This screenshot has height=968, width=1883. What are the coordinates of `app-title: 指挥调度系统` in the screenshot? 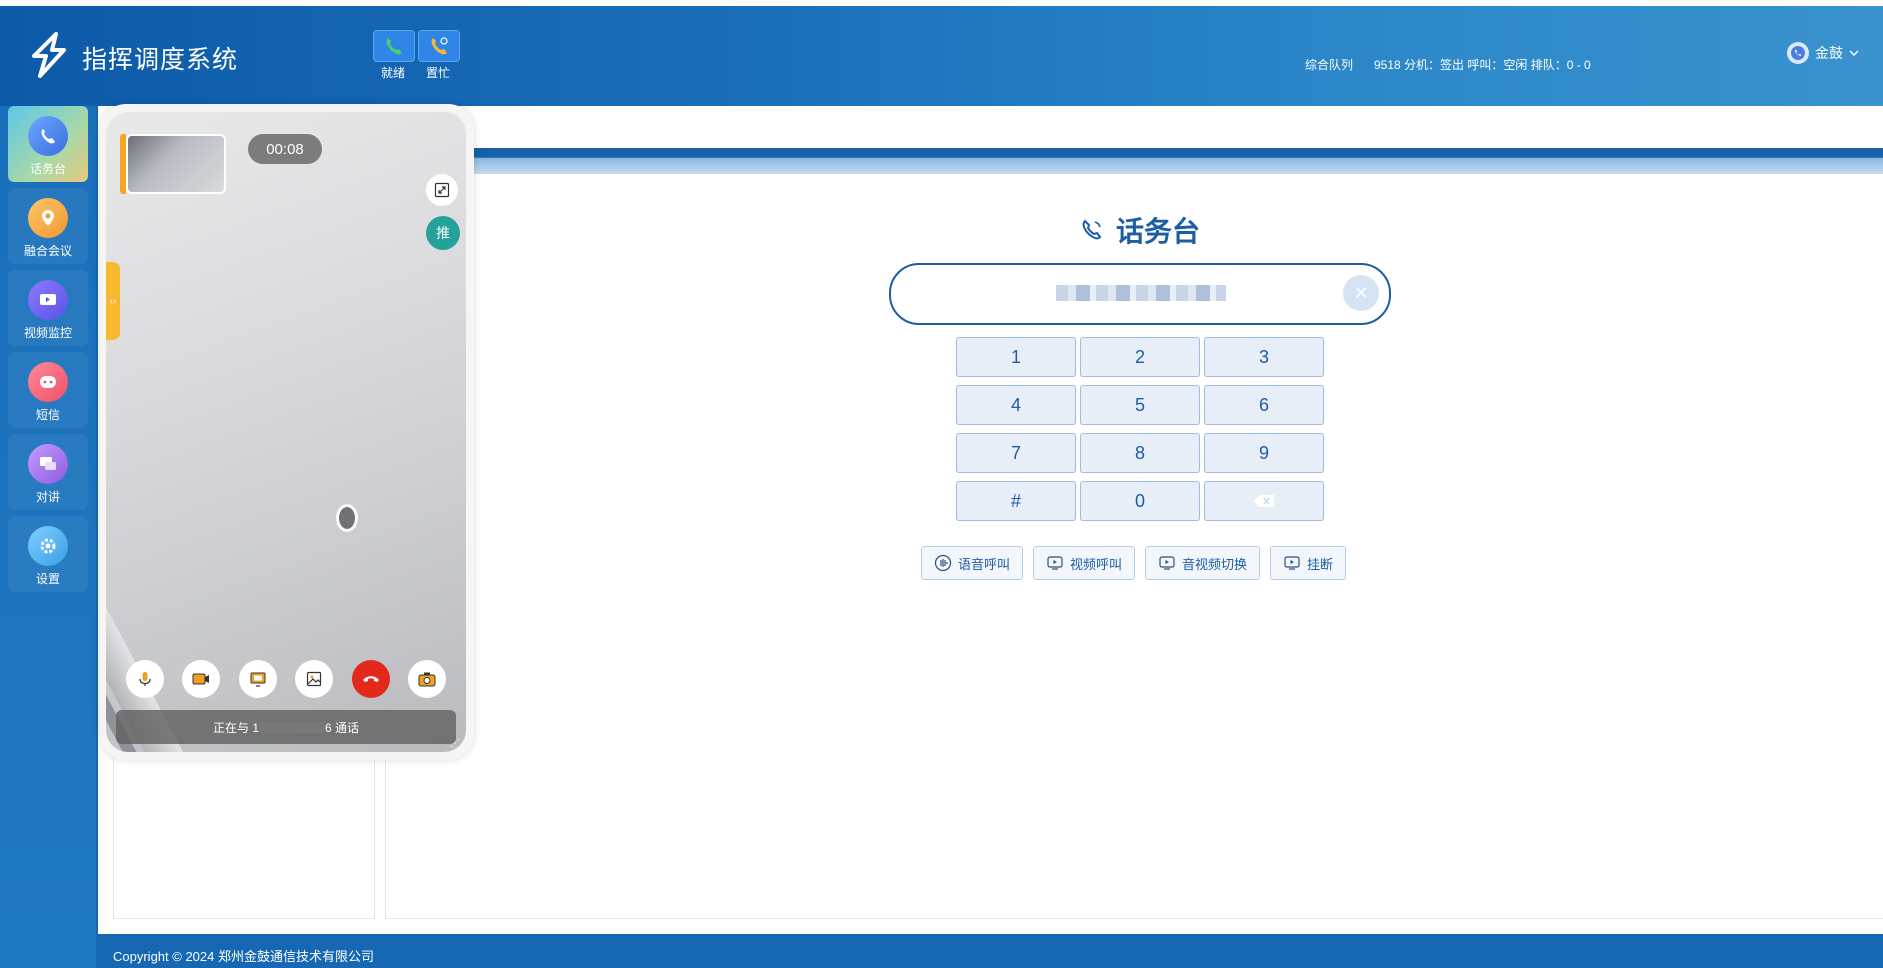 It's located at (160, 60).